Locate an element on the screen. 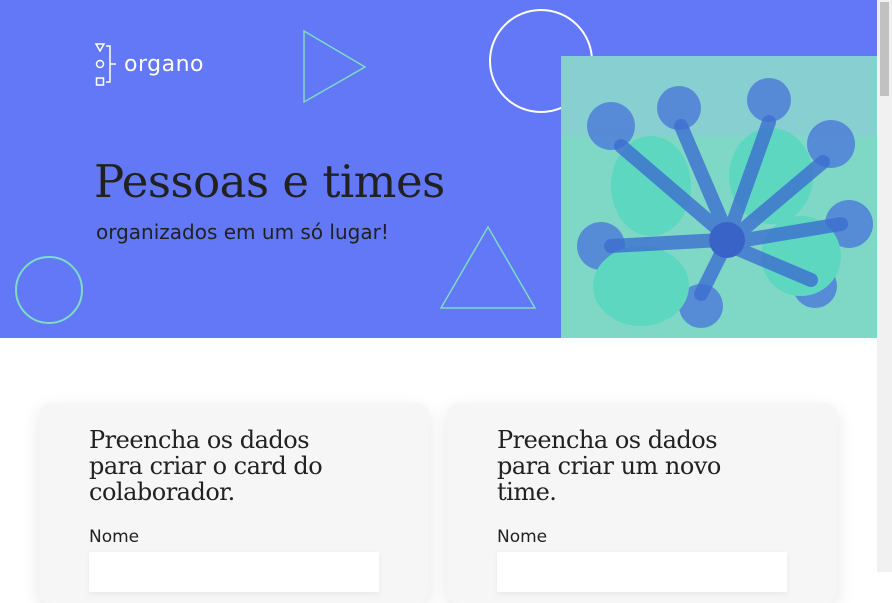 This screenshot has width=892, height=603. circle-outline-icon is located at coordinates (49, 290).